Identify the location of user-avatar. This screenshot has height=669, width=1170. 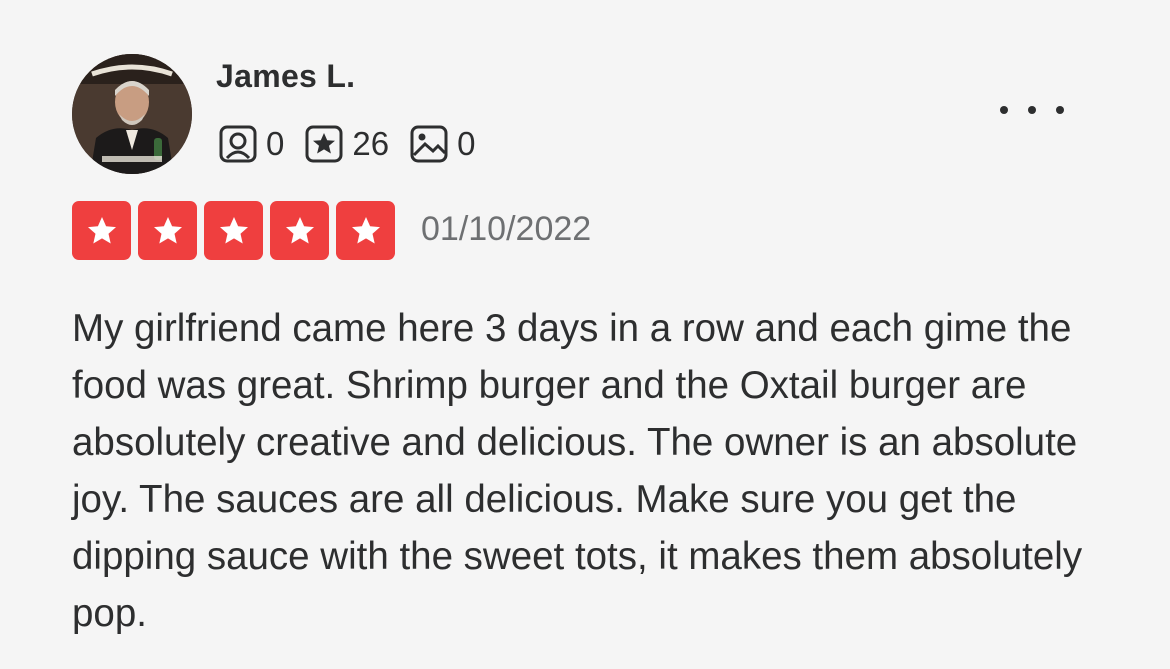
(132, 114).